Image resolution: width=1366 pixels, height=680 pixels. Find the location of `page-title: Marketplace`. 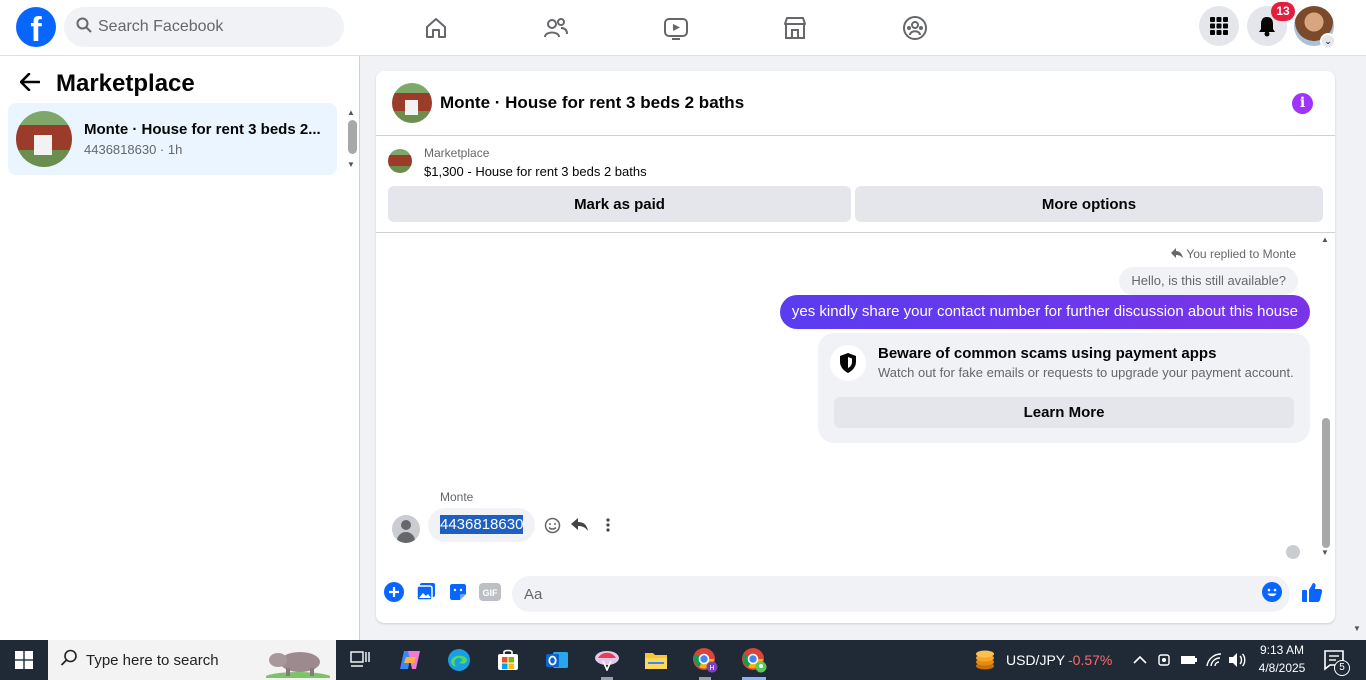

page-title: Marketplace is located at coordinates (125, 83).